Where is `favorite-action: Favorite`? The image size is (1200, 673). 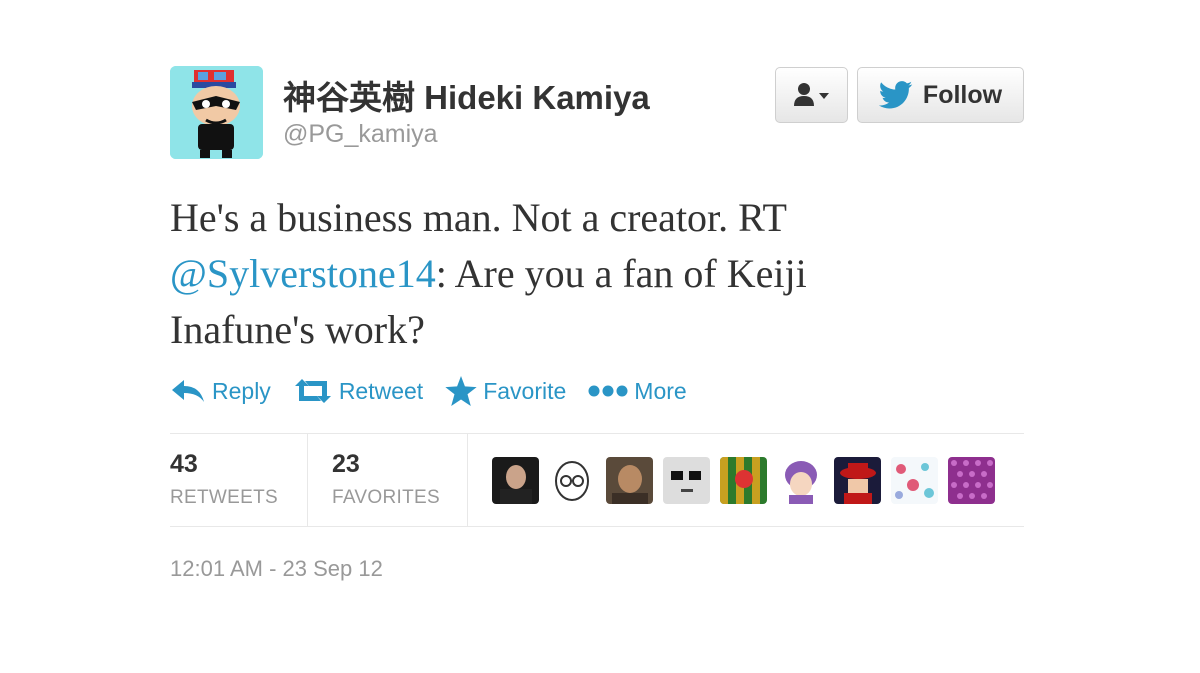 favorite-action: Favorite is located at coordinates (505, 391).